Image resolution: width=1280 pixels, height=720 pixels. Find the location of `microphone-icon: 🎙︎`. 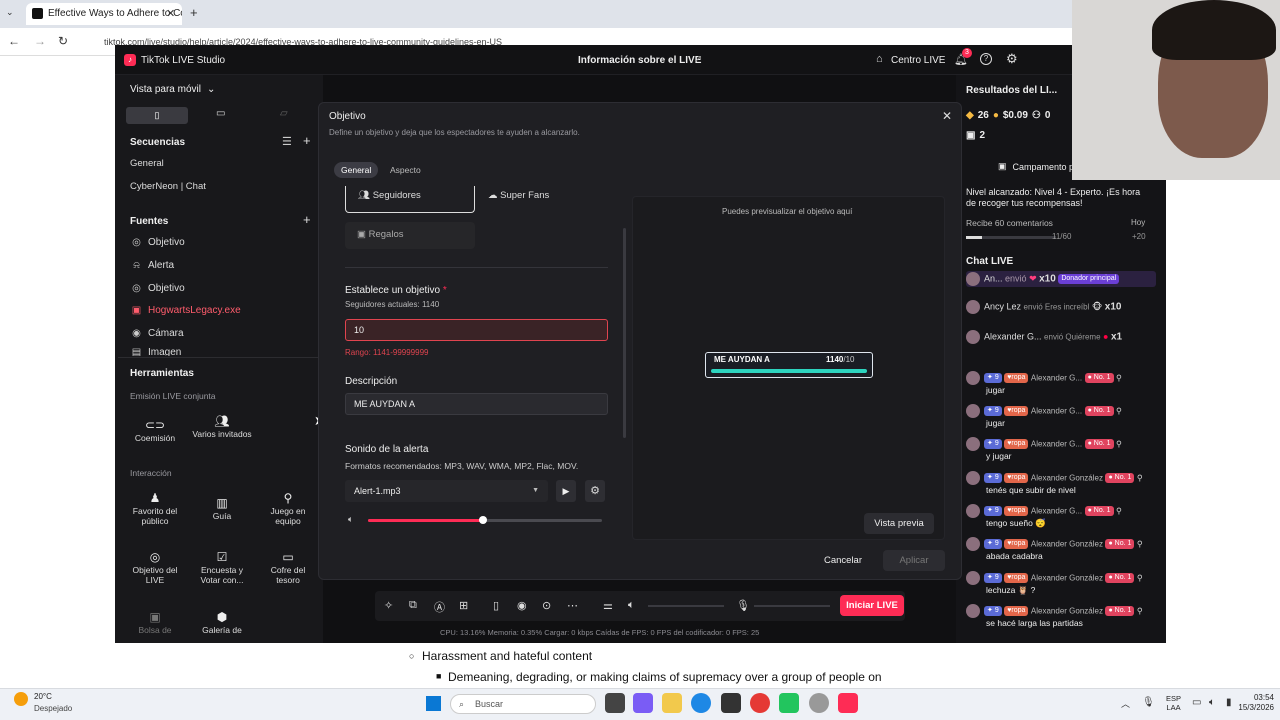

microphone-icon: 🎙︎ is located at coordinates (743, 605).